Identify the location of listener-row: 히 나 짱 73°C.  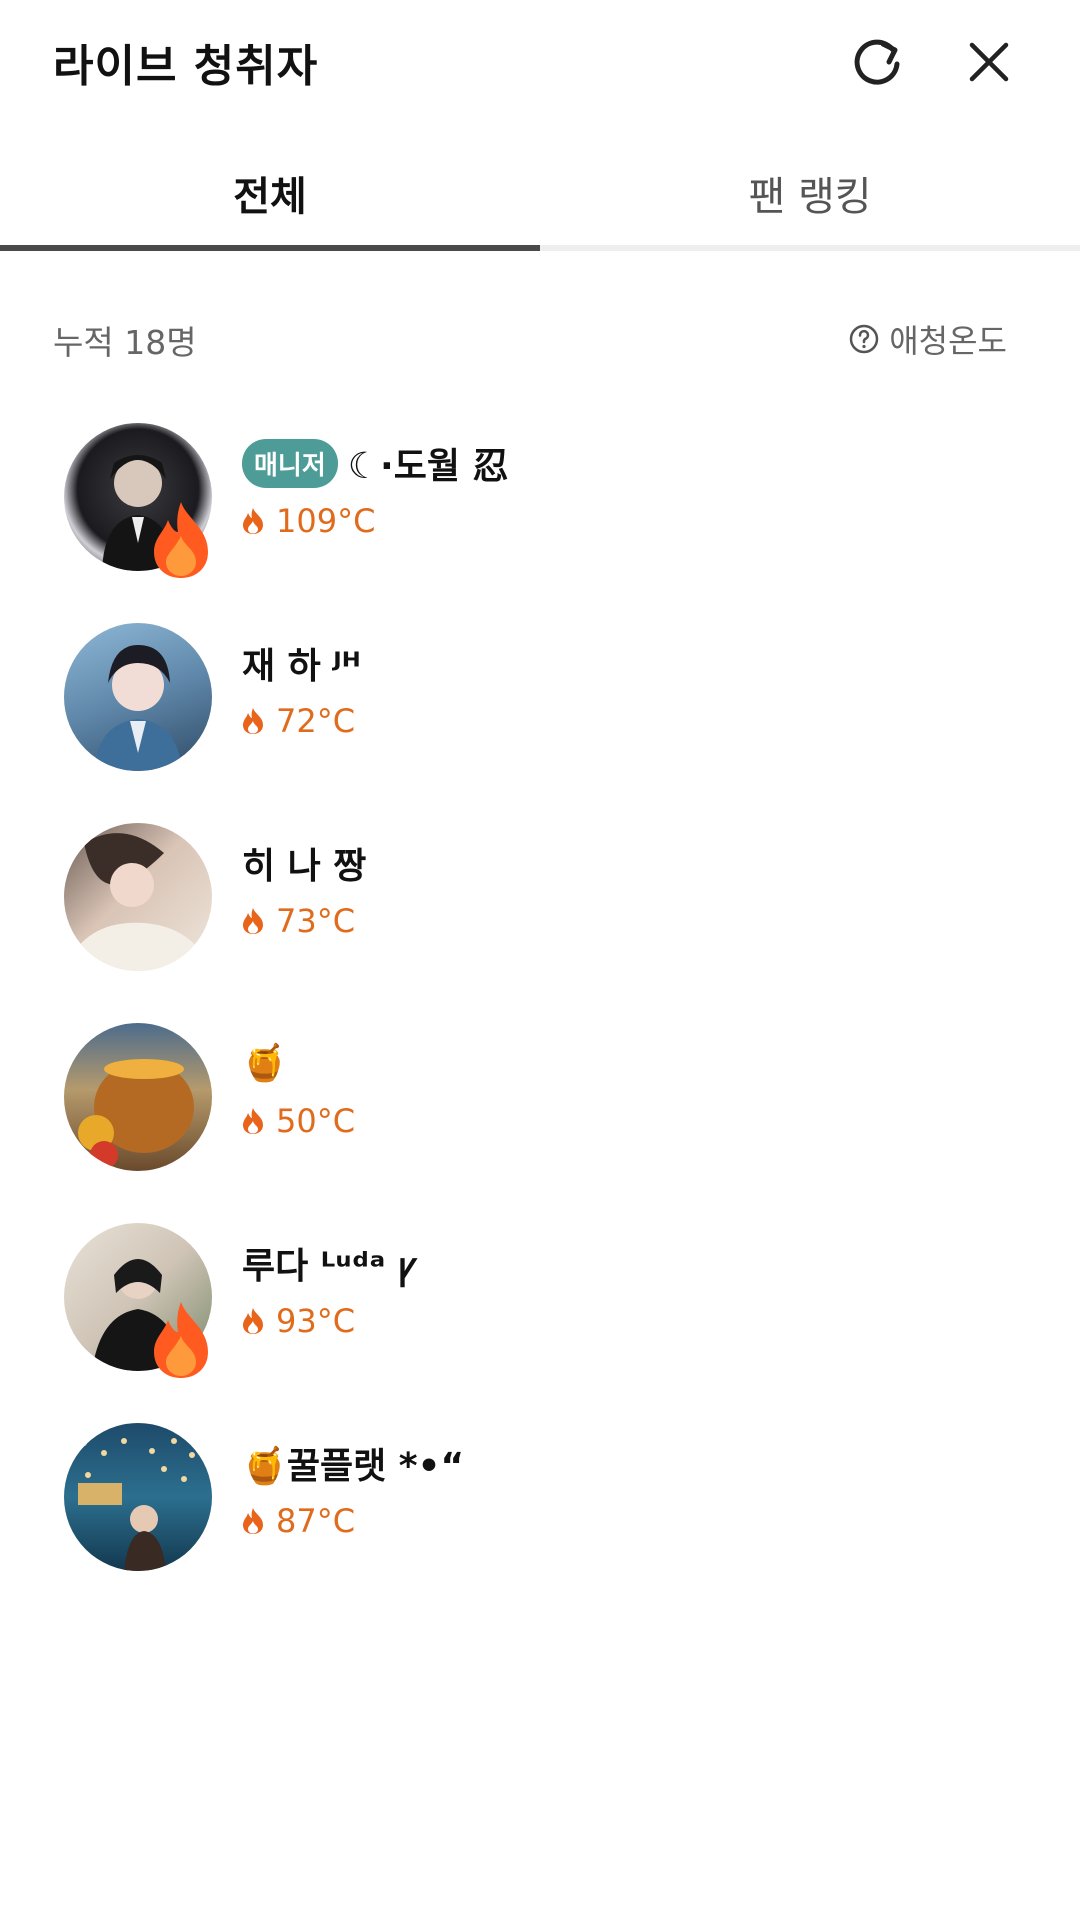
(540, 905).